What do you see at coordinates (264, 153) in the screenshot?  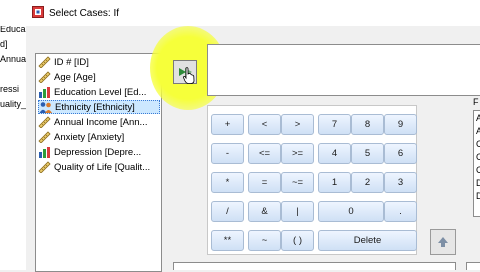 I see `less-equal-key: <=` at bounding box center [264, 153].